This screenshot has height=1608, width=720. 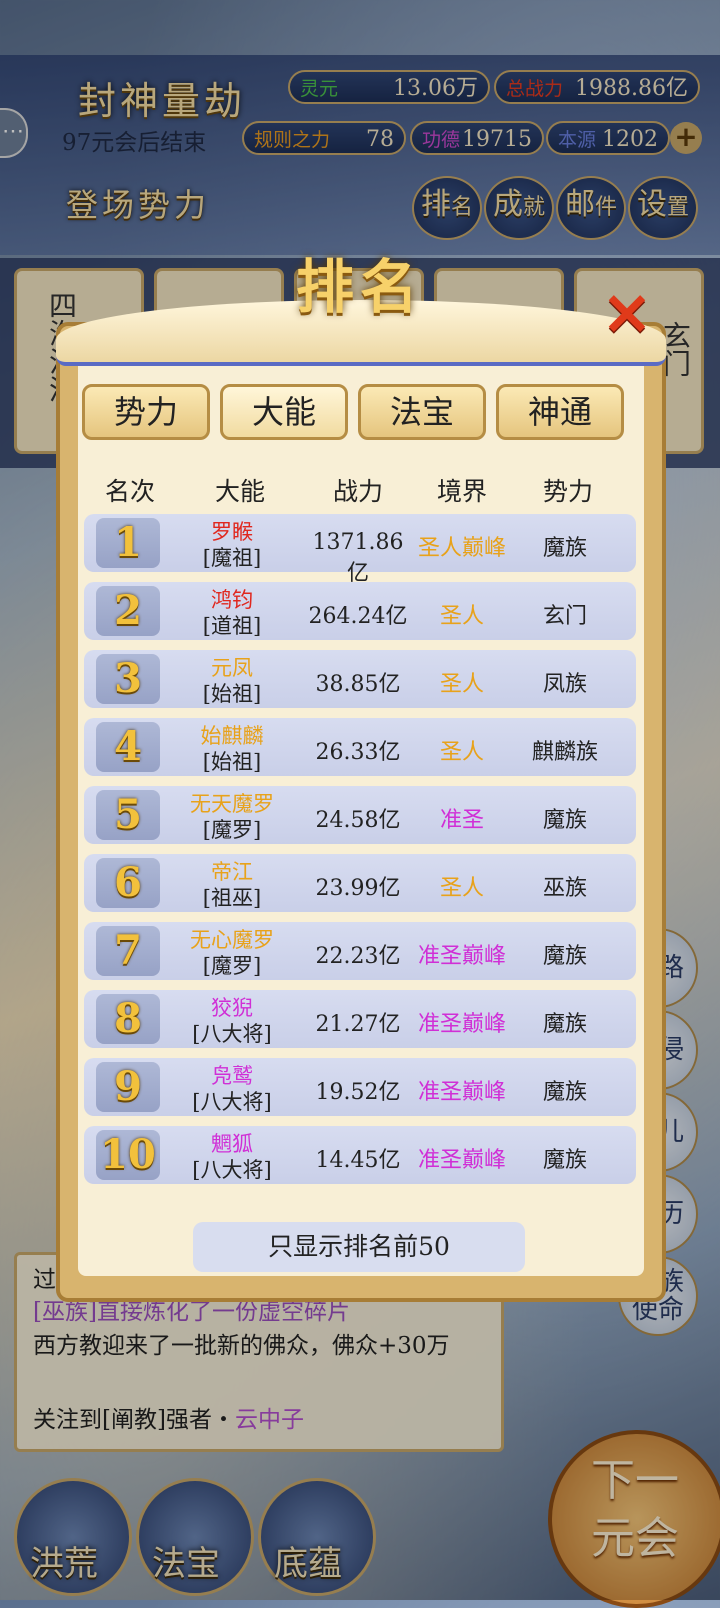 I want to click on table-row: 7 无心魔罗 [魔罗] 22.23亿 准圣巅峰 魔族, so click(x=360, y=951).